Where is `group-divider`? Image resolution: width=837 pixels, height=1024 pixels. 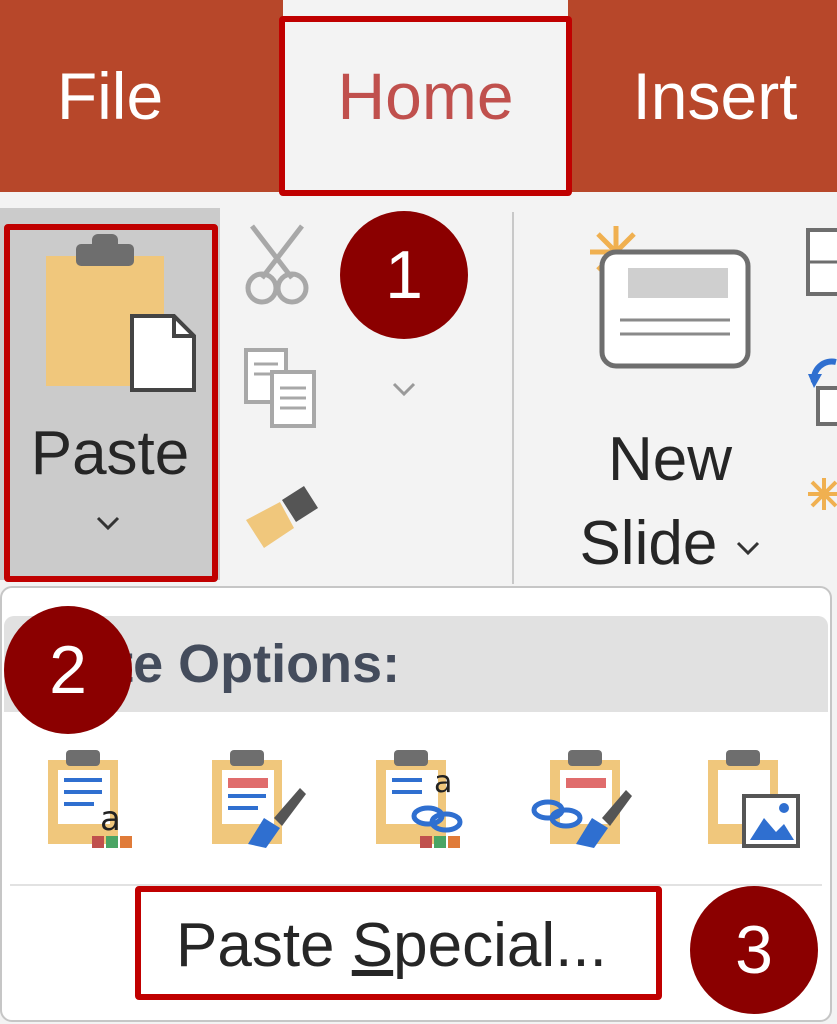
group-divider is located at coordinates (513, 398).